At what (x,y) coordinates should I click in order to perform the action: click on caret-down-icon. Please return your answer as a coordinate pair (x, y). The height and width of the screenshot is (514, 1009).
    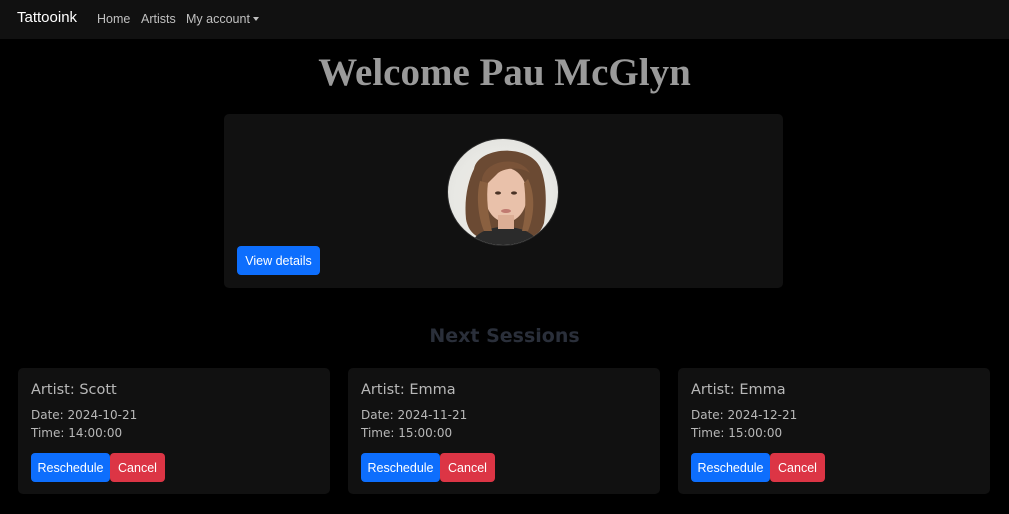
    Looking at the image, I should click on (255, 19).